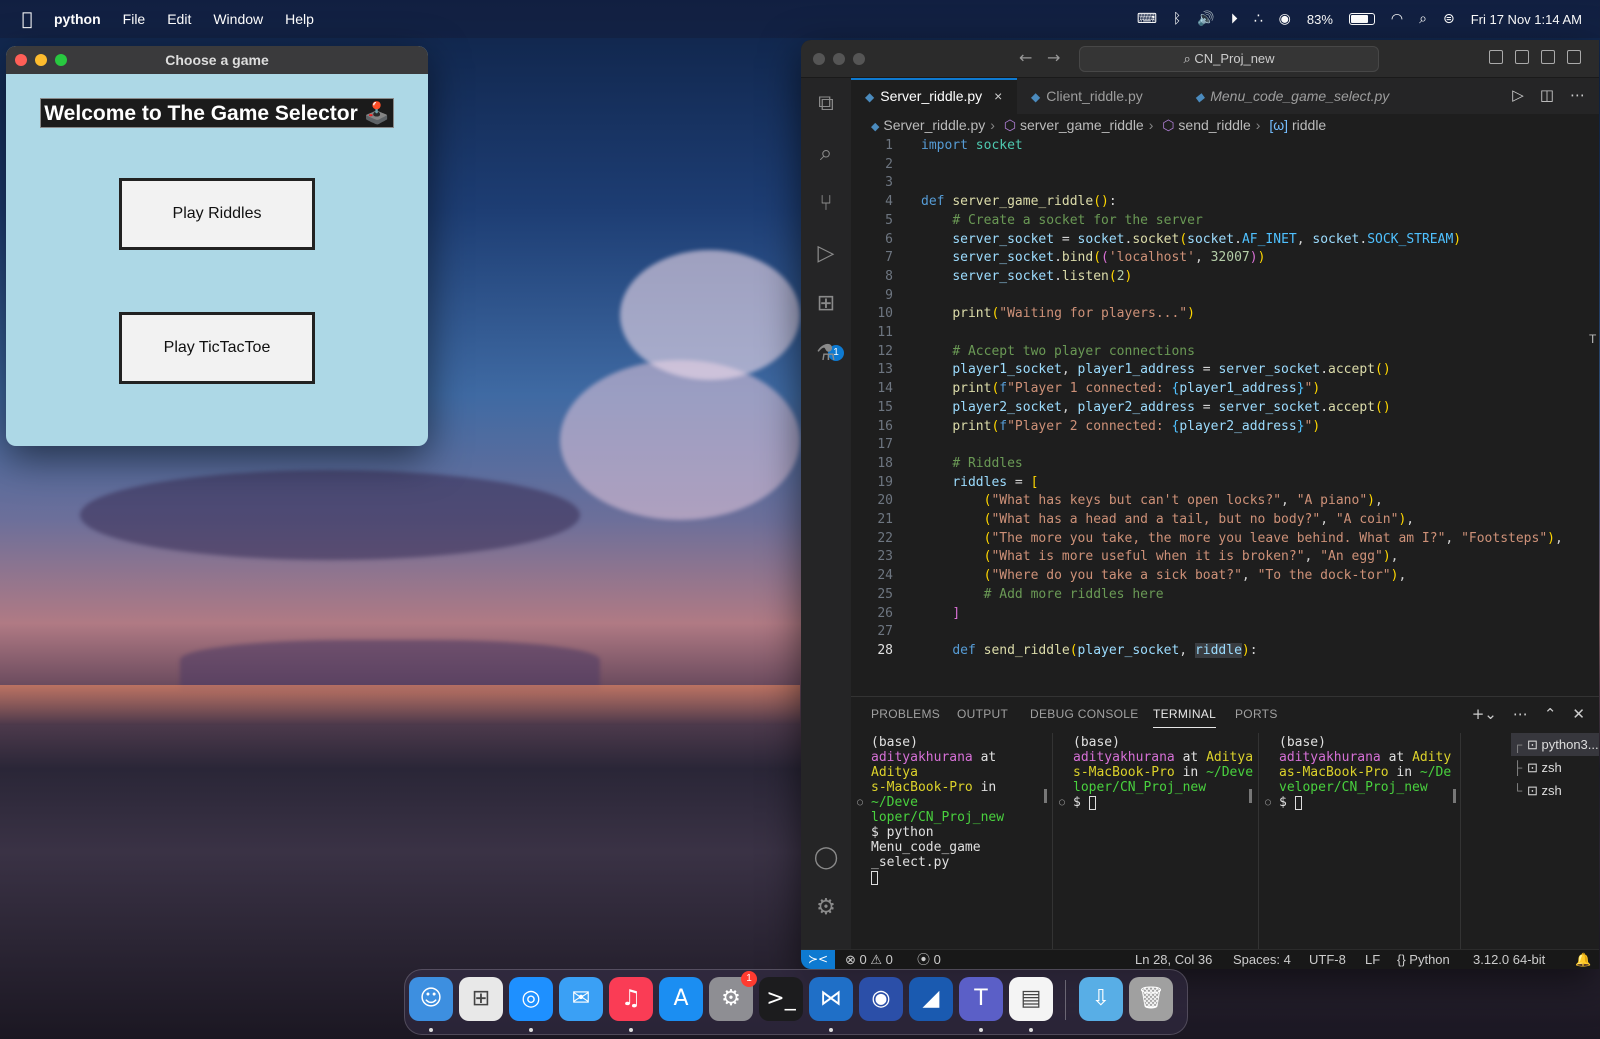  I want to click on ports-status: ⦿ 0, so click(929, 959).